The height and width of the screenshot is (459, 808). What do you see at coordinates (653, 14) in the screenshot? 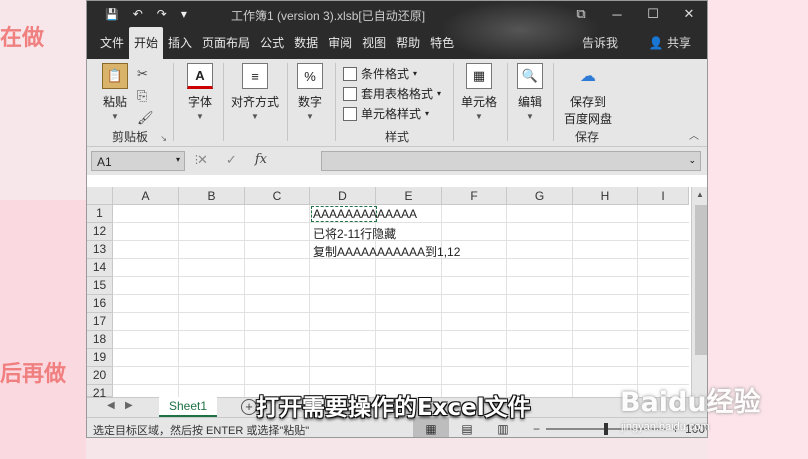
I see `maximize-button: ☐` at bounding box center [653, 14].